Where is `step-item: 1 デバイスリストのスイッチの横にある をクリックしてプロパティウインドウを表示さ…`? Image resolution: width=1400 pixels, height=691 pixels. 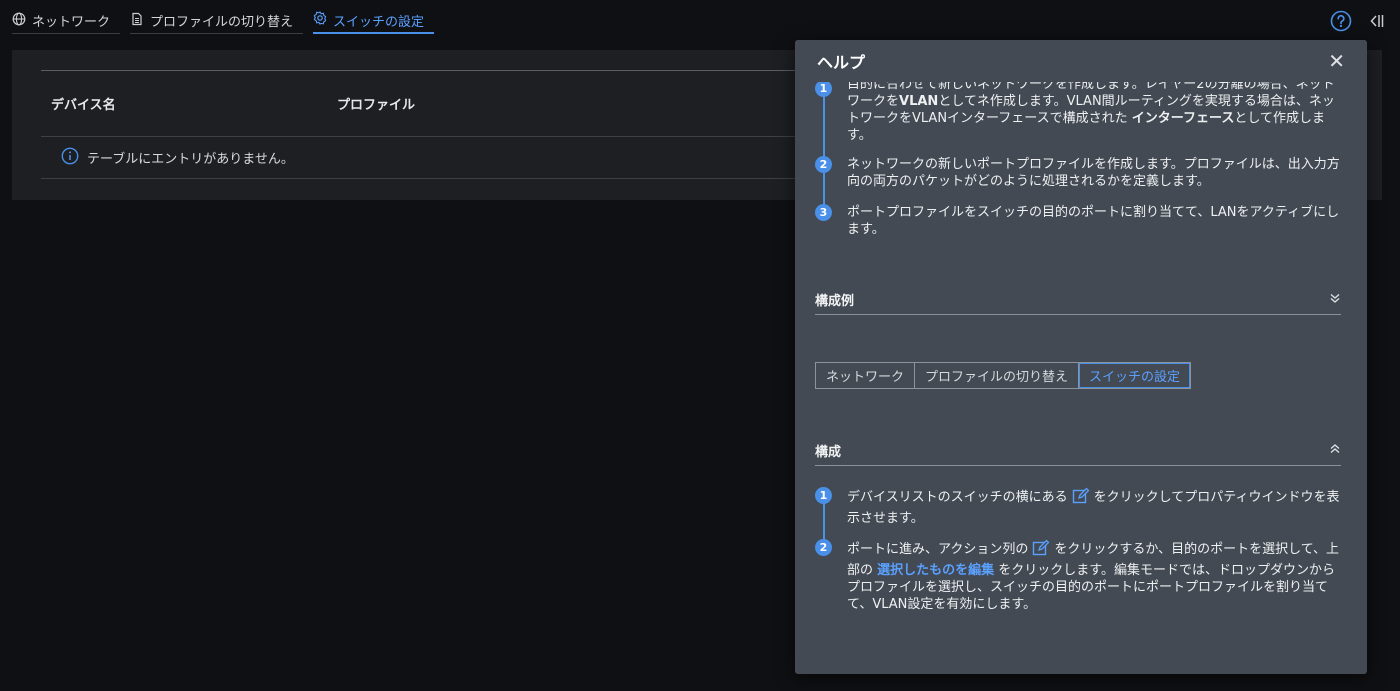 step-item: 1 デバイスリストのスイッチの横にある をクリックしてプロパティウインドウを表示さ… is located at coordinates (1080, 506).